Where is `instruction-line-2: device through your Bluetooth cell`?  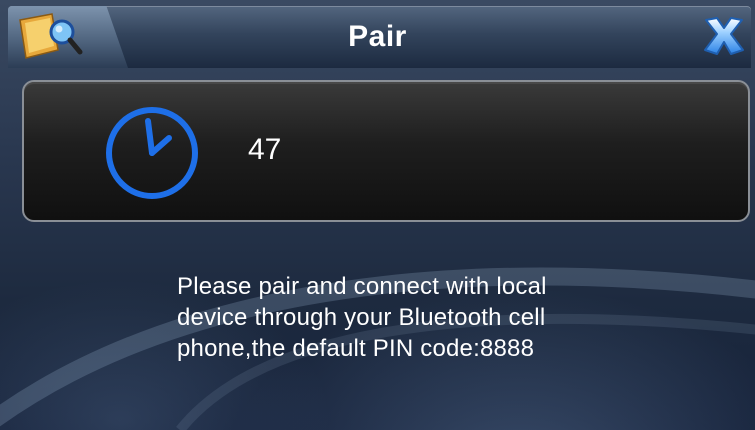 instruction-line-2: device through your Bluetooth cell is located at coordinates (361, 317).